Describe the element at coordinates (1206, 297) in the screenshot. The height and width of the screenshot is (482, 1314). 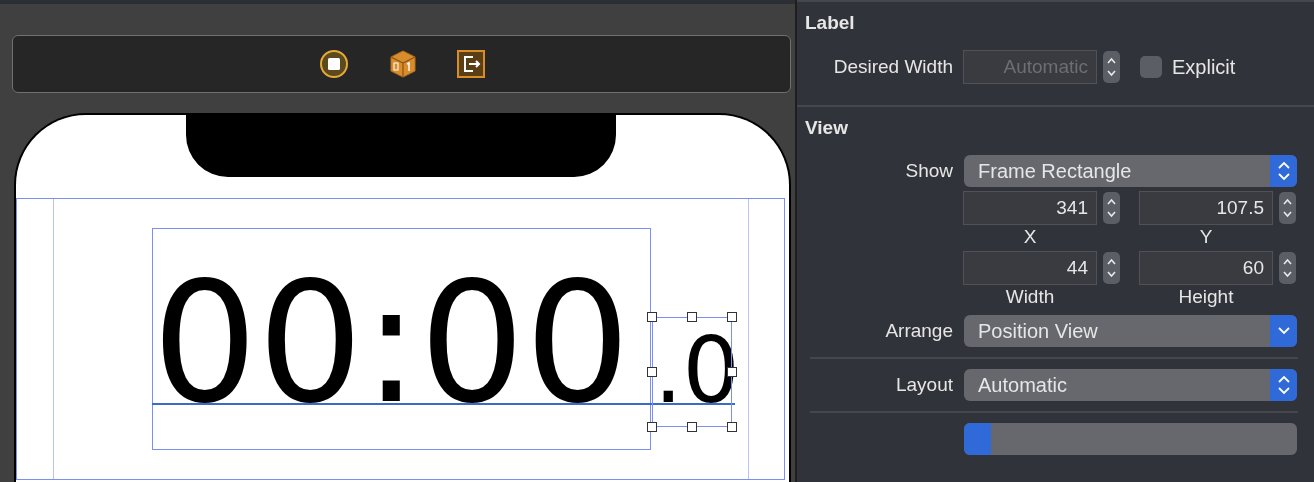
I see `field-caption: Height` at that location.